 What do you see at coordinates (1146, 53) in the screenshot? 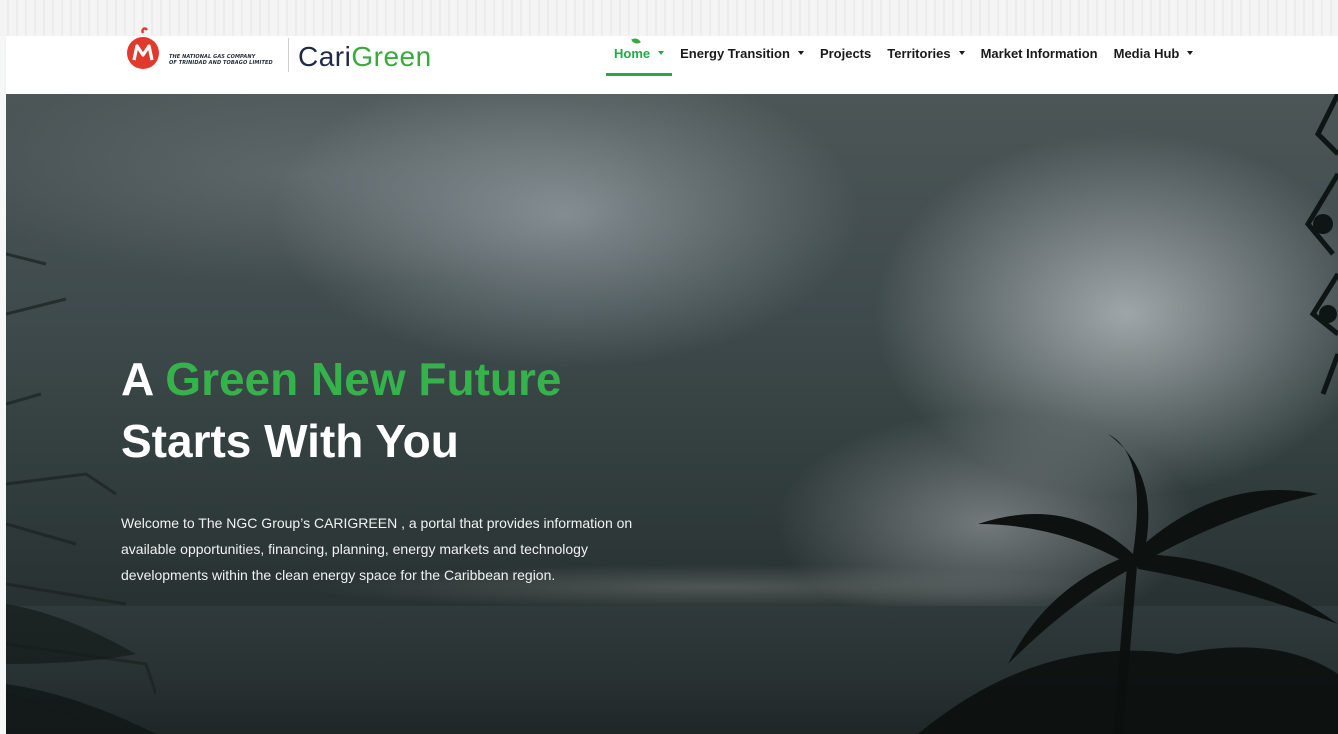
I see `nav-label: Media Hub` at bounding box center [1146, 53].